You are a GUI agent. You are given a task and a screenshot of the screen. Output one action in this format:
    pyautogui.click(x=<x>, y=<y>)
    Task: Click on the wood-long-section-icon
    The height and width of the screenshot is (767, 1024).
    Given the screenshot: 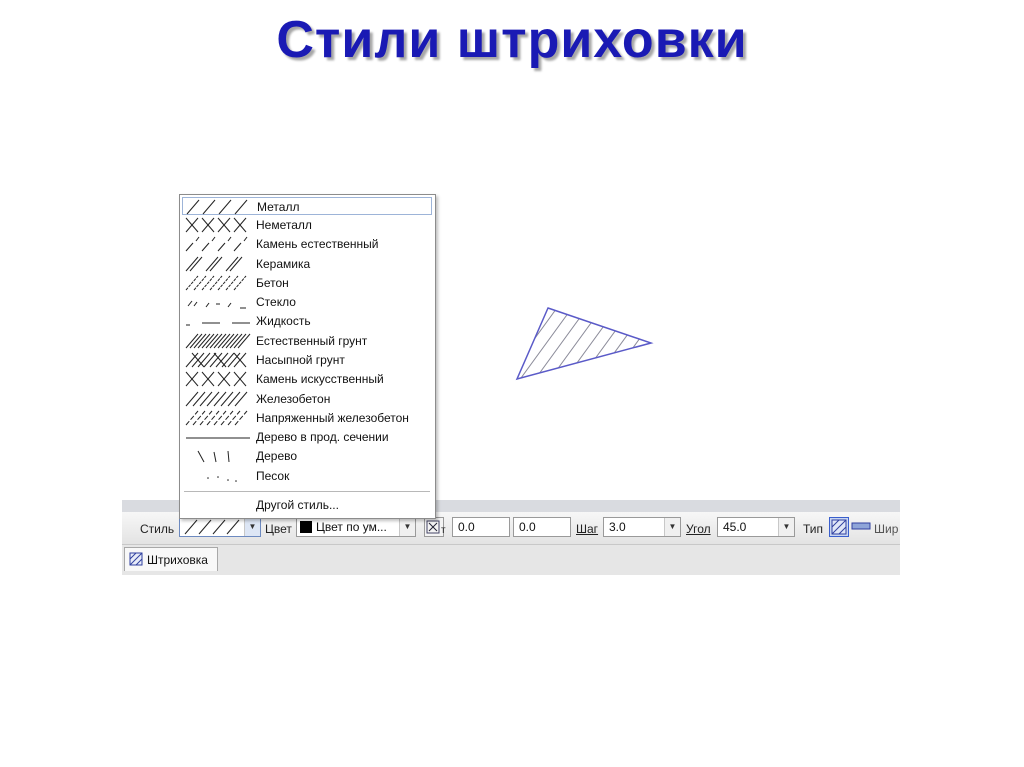 What is the action you would take?
    pyautogui.click(x=218, y=438)
    